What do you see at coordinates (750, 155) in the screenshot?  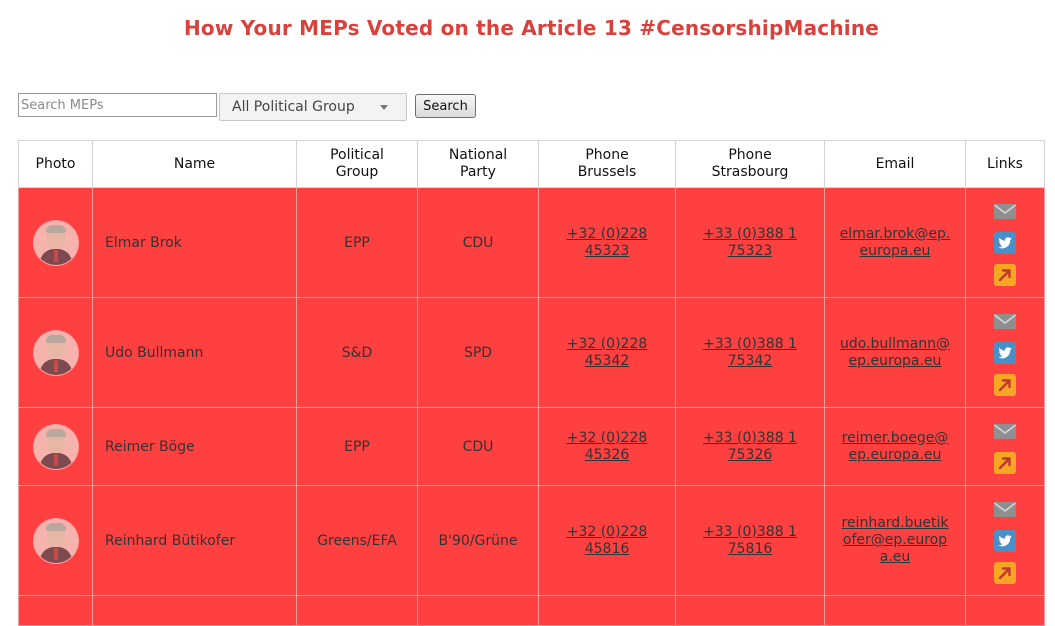 I see `header-phone-strasbourg-line1: Phone` at bounding box center [750, 155].